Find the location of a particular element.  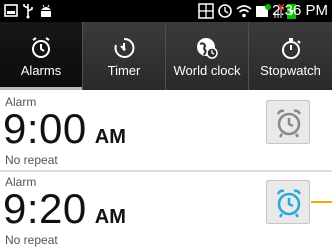

callout-pointer is located at coordinates (321, 202).